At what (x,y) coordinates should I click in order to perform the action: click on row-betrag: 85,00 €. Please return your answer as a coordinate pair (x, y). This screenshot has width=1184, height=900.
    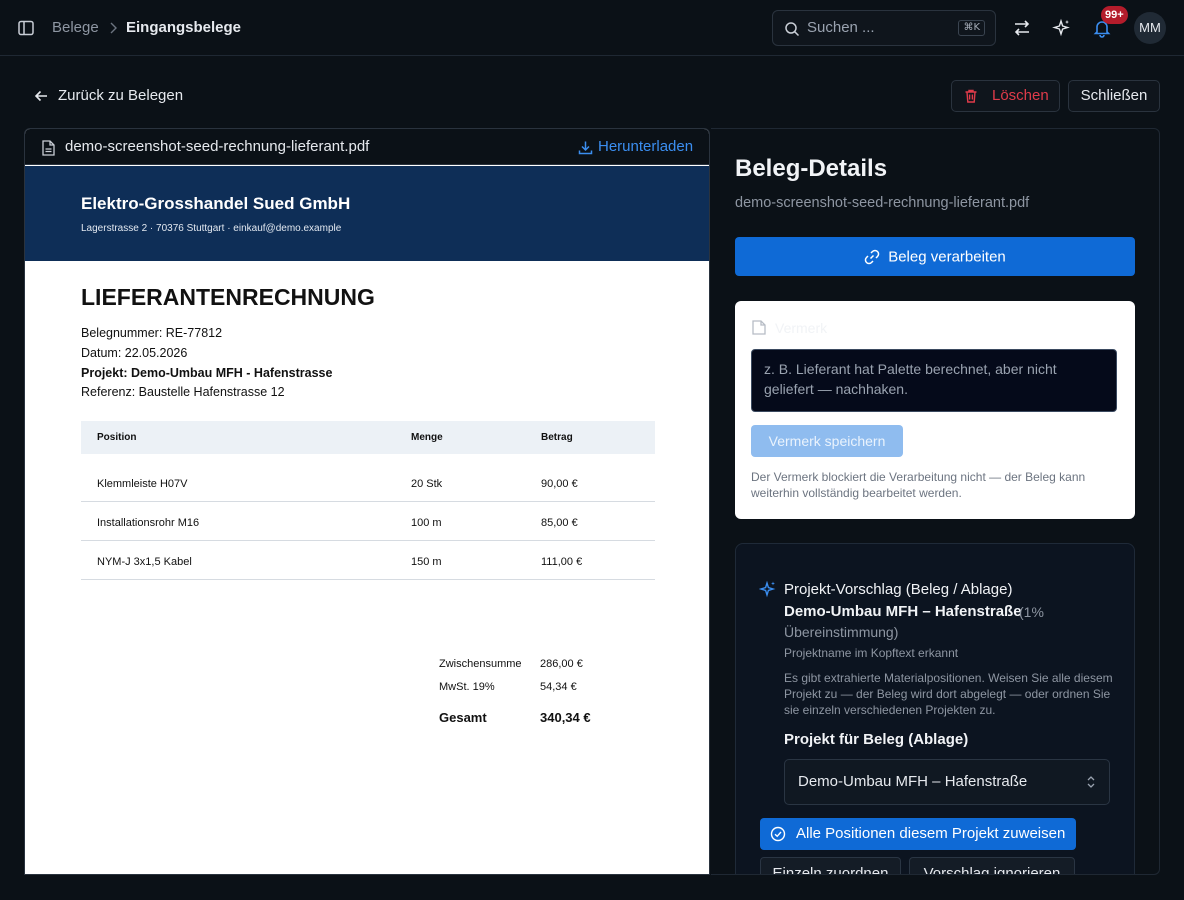
    Looking at the image, I should click on (559, 523).